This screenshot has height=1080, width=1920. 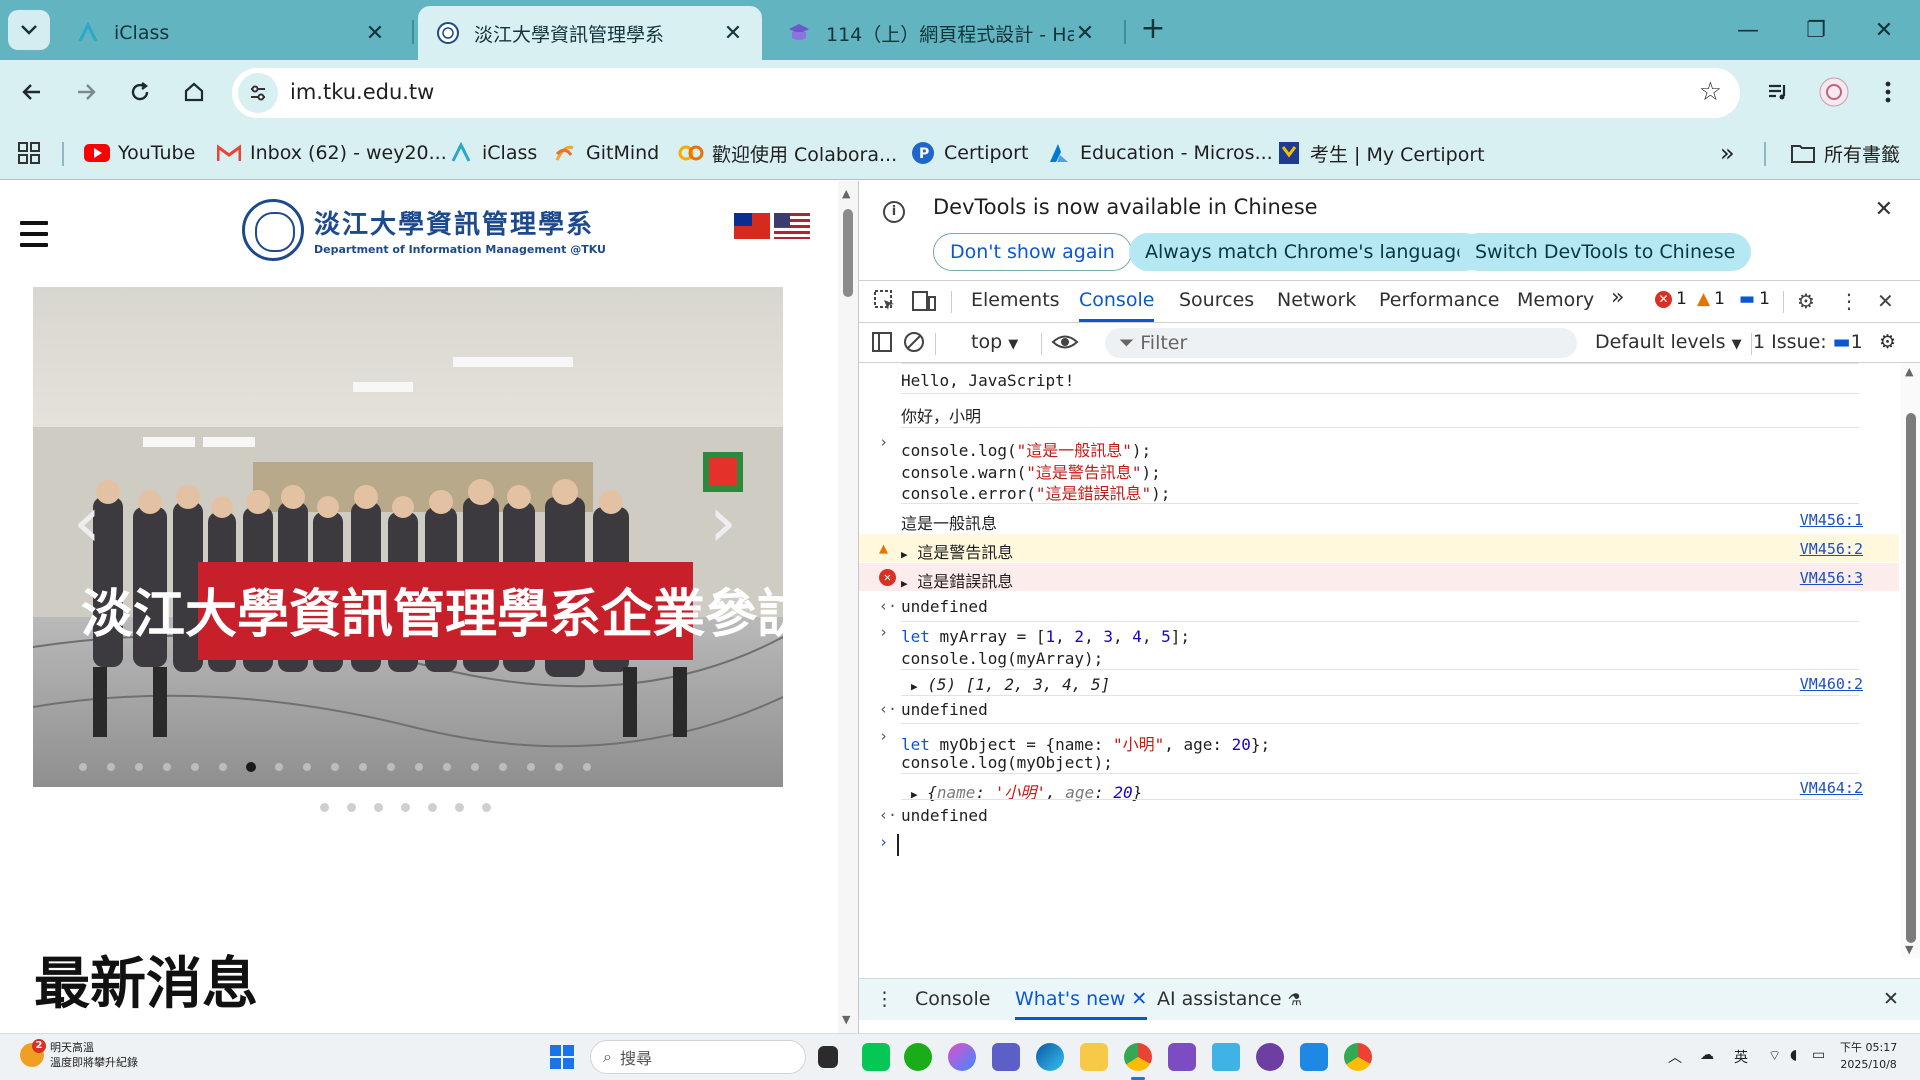 What do you see at coordinates (231, 33) in the screenshot?
I see `tab-iclass: iClass ✕` at bounding box center [231, 33].